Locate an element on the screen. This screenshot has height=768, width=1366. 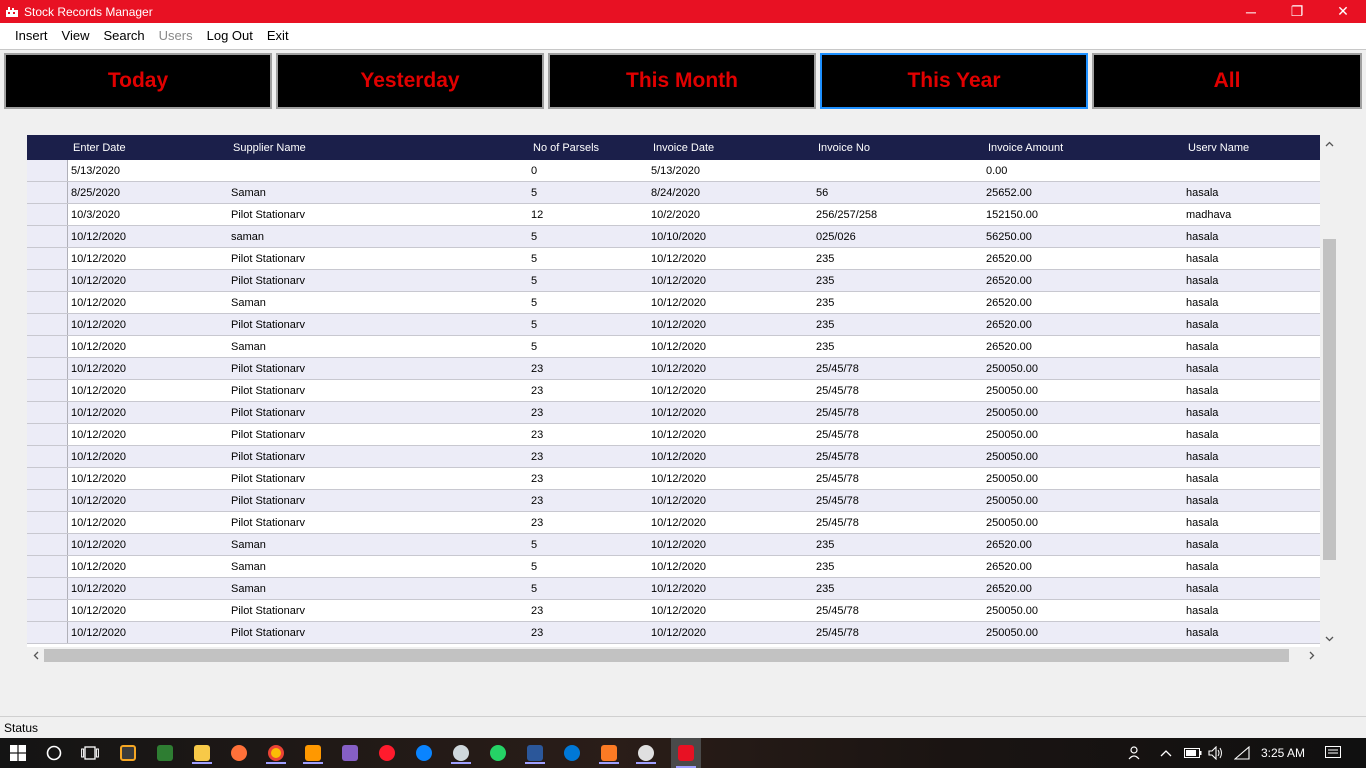
restore-button: ❐ is located at coordinates (1297, 11).